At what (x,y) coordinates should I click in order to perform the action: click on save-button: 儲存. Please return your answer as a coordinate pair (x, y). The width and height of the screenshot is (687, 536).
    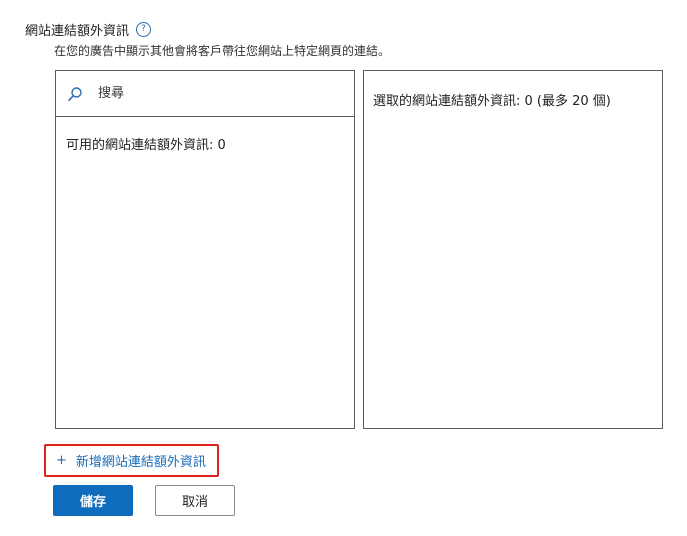
    Looking at the image, I should click on (93, 500).